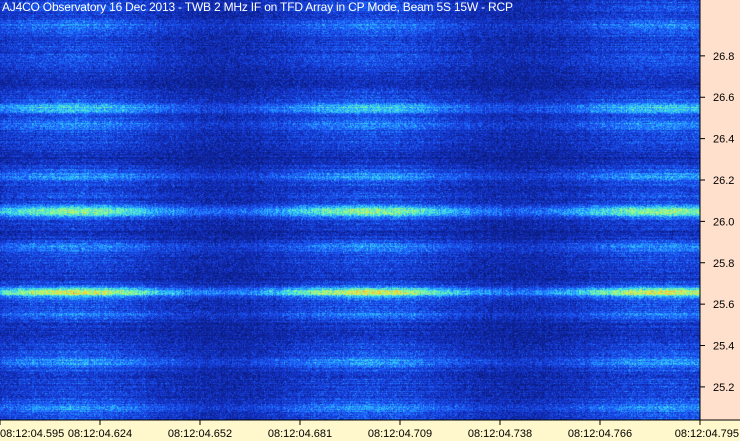  What do you see at coordinates (200, 434) in the screenshot?
I see `x-tick-label: 08:12:04.652` at bounding box center [200, 434].